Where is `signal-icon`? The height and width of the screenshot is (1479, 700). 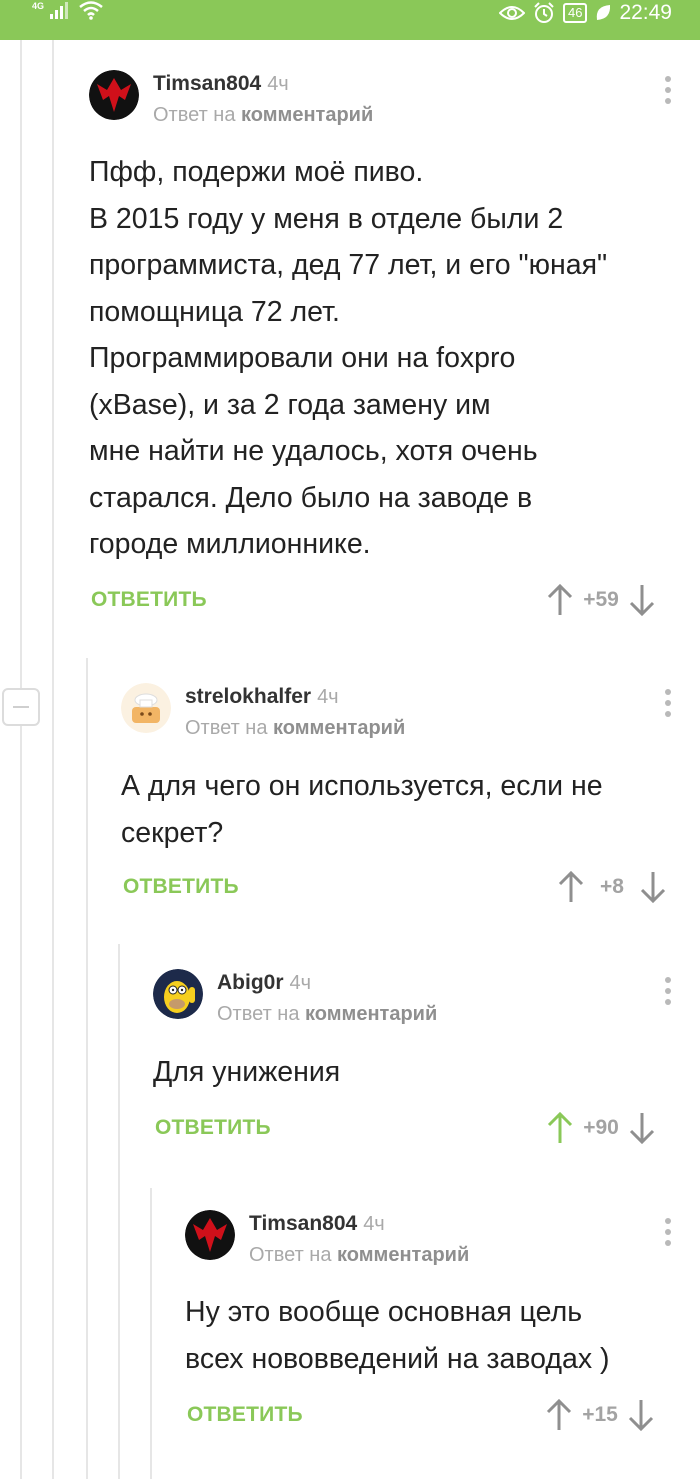 signal-icon is located at coordinates (61, 10).